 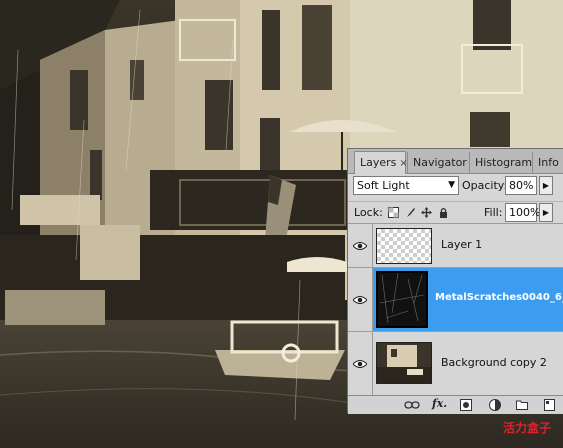 What do you see at coordinates (439, 403) in the screenshot?
I see `fx-icon: fx.` at bounding box center [439, 403].